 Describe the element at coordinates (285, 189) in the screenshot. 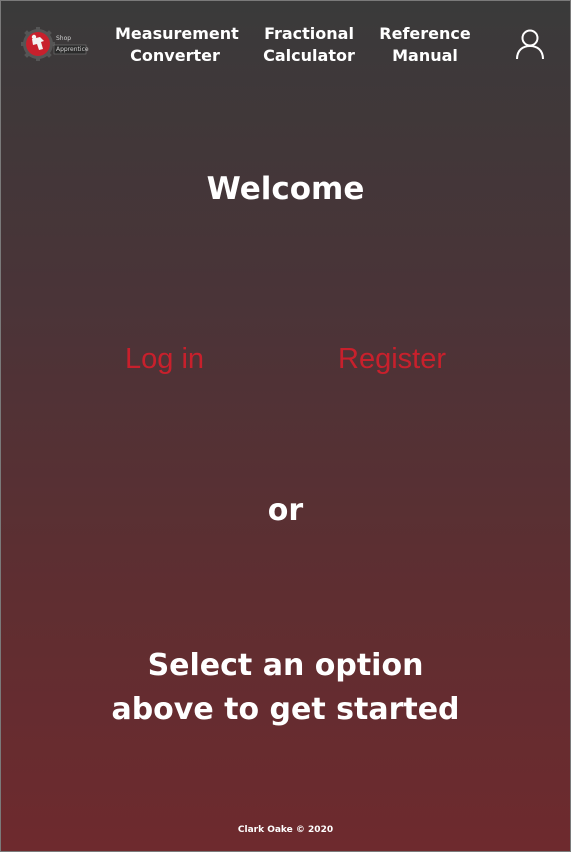

I see `welcome-heading: Welcome` at that location.